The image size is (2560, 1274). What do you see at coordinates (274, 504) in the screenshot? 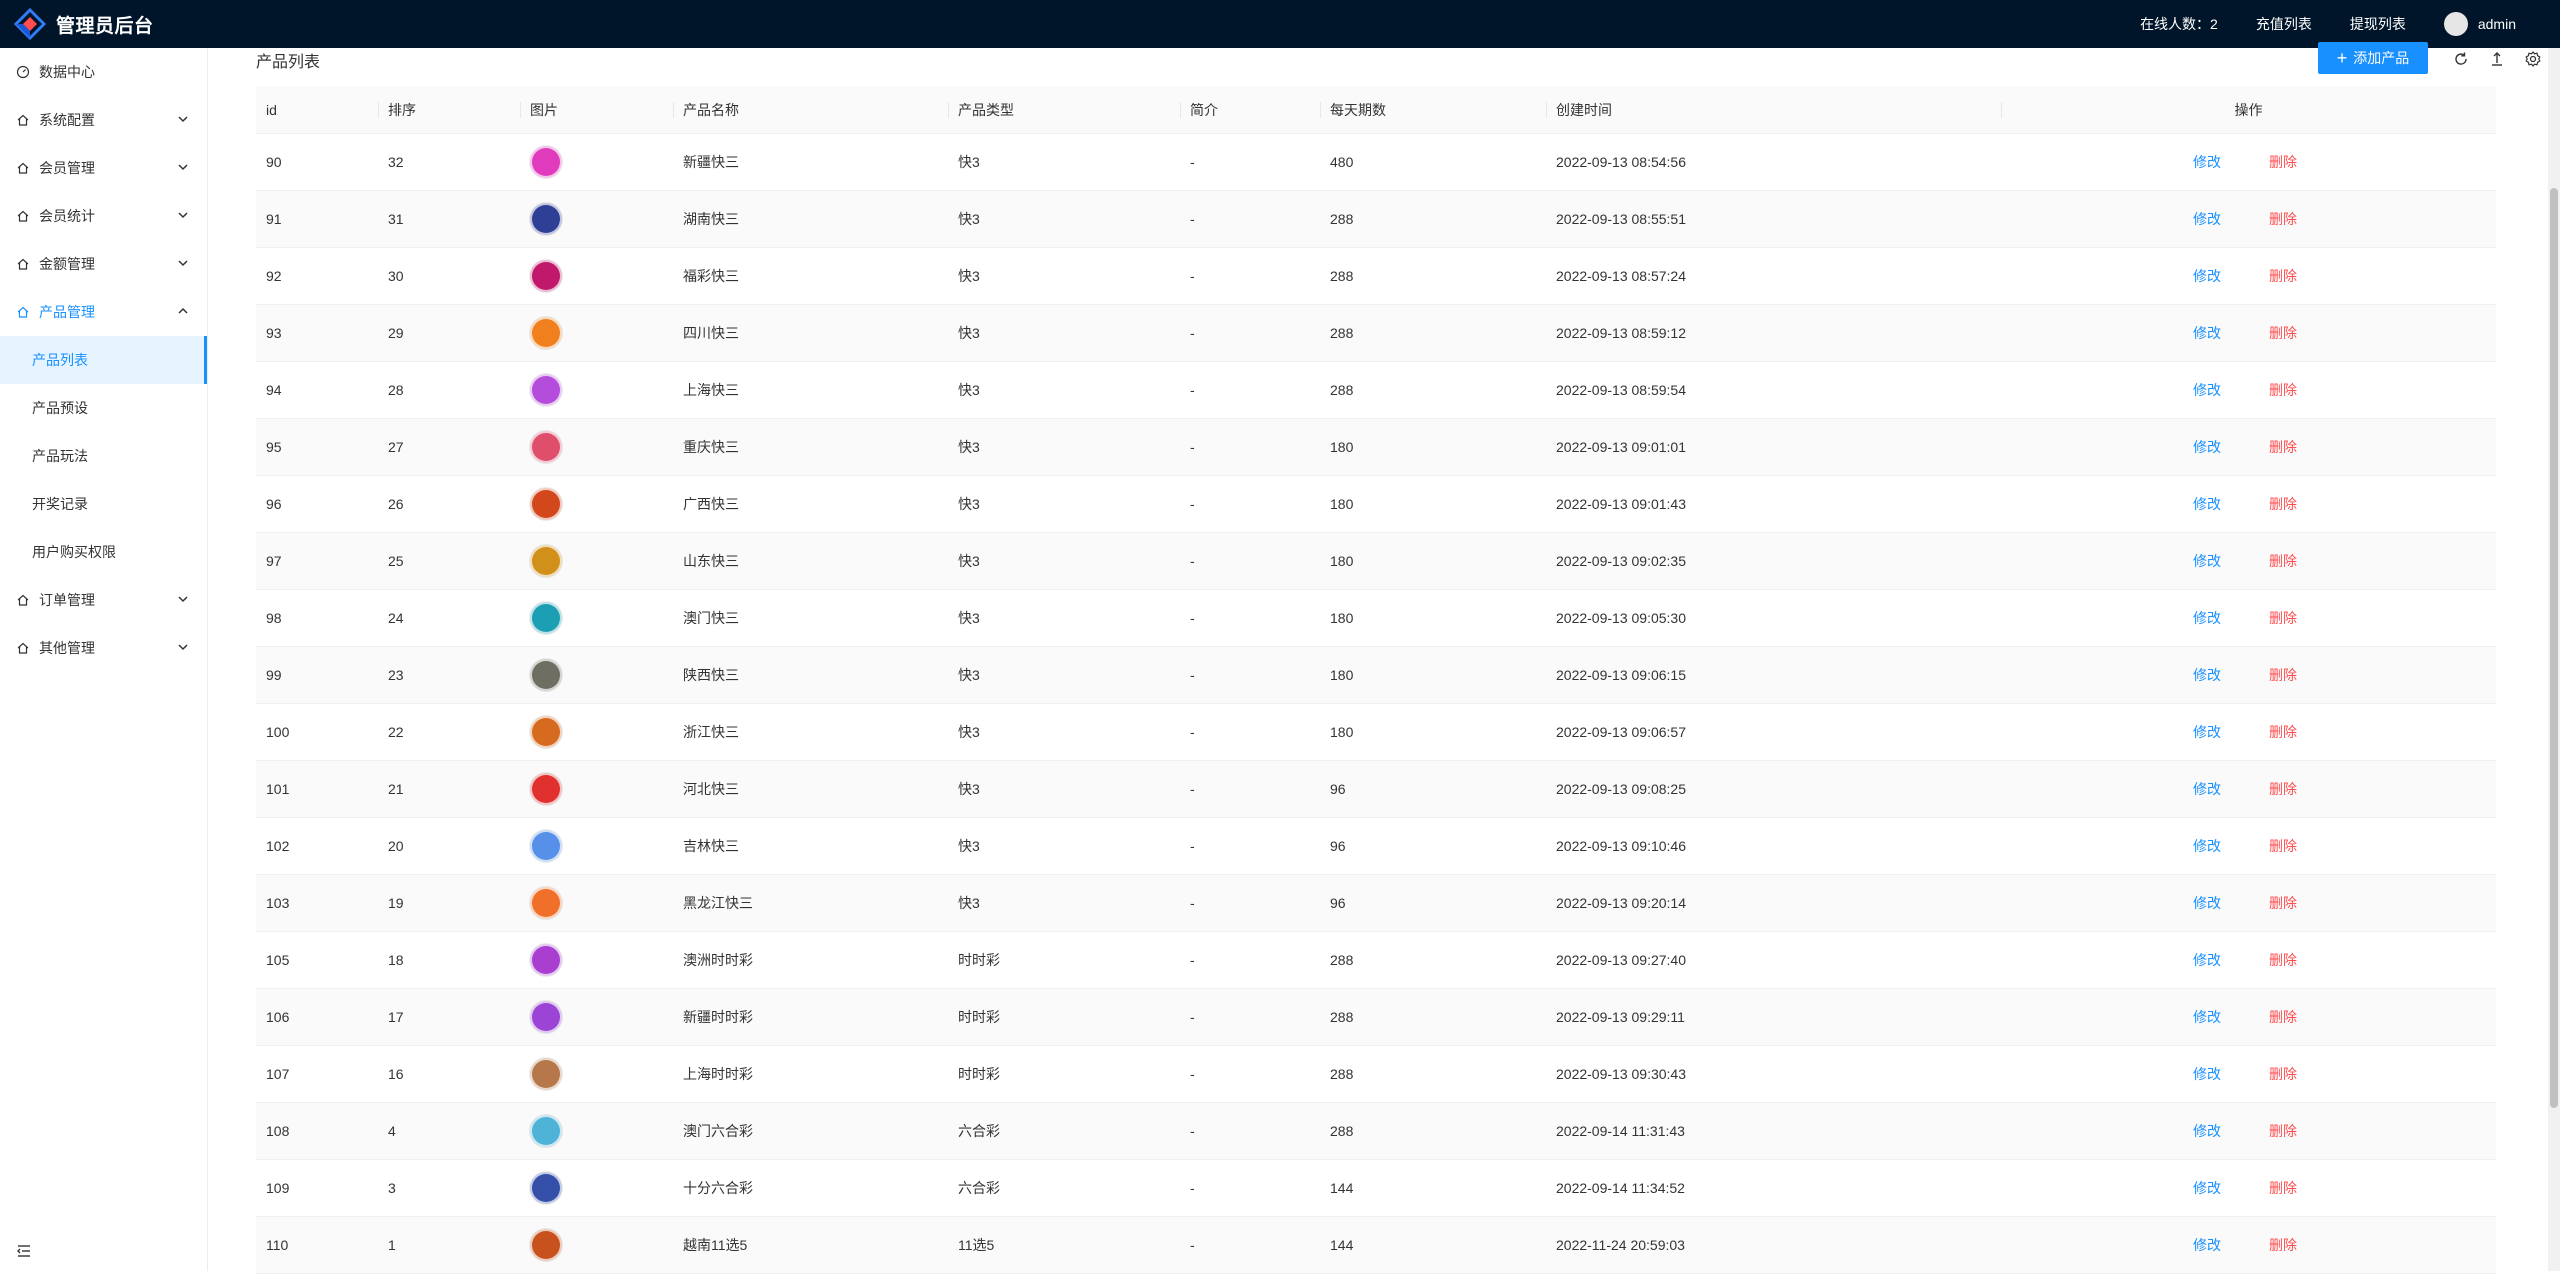
I see `cell-id: 96` at bounding box center [274, 504].